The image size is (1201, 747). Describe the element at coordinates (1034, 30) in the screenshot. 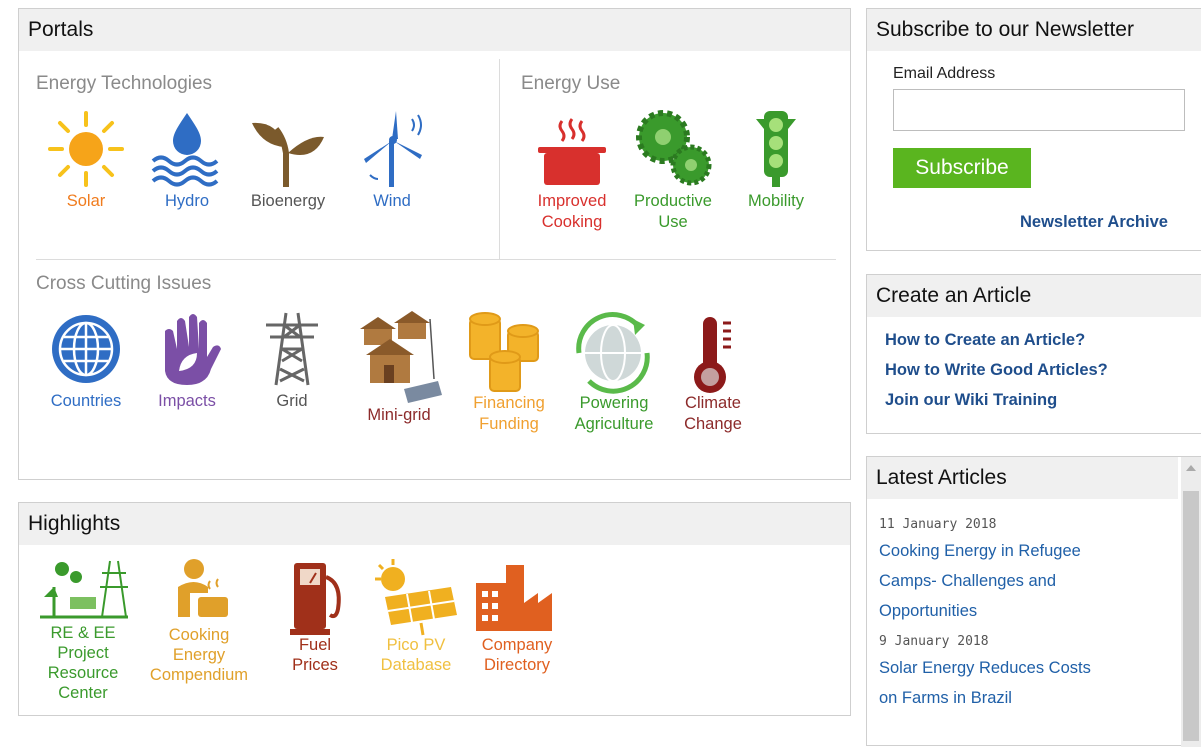

I see `newsletter-title: Subscribe to our Newsletter` at that location.